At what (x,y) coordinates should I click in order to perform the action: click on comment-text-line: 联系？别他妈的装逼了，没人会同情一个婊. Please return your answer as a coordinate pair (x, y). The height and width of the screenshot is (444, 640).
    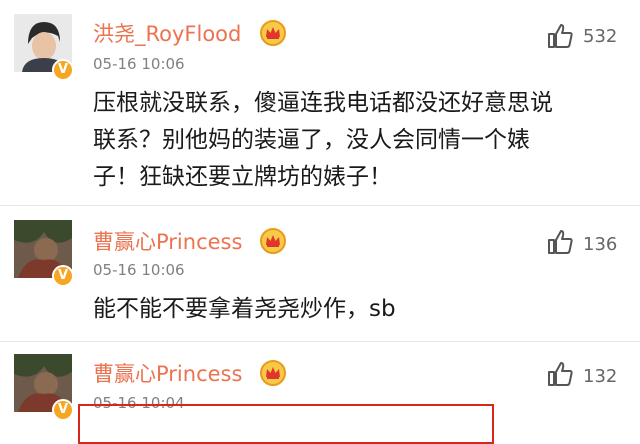
    Looking at the image, I should click on (311, 140).